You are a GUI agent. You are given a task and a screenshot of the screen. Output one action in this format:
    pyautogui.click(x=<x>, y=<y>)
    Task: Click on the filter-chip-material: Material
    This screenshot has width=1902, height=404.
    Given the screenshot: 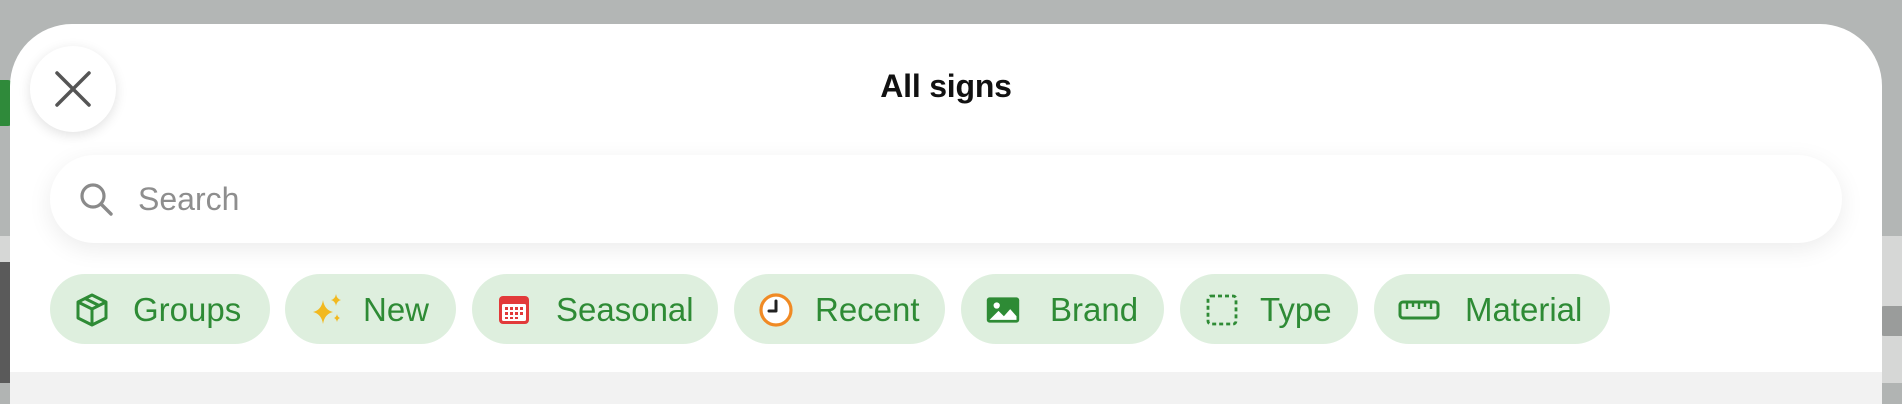 What is the action you would take?
    pyautogui.click(x=1492, y=309)
    